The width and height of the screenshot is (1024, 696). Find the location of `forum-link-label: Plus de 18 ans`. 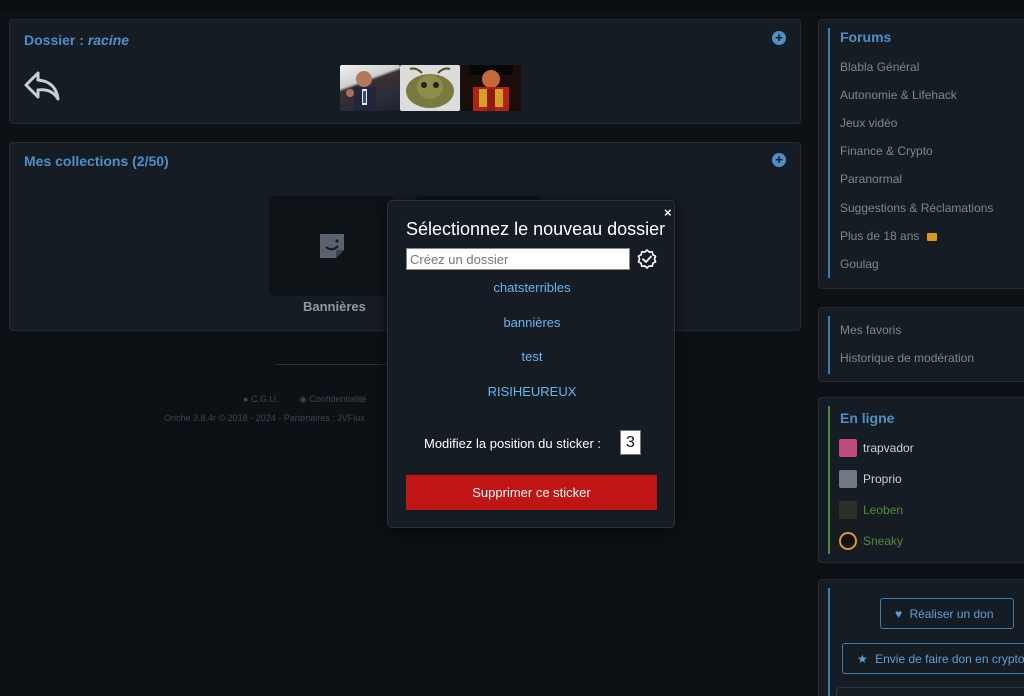

forum-link-label: Plus de 18 ans is located at coordinates (880, 236).